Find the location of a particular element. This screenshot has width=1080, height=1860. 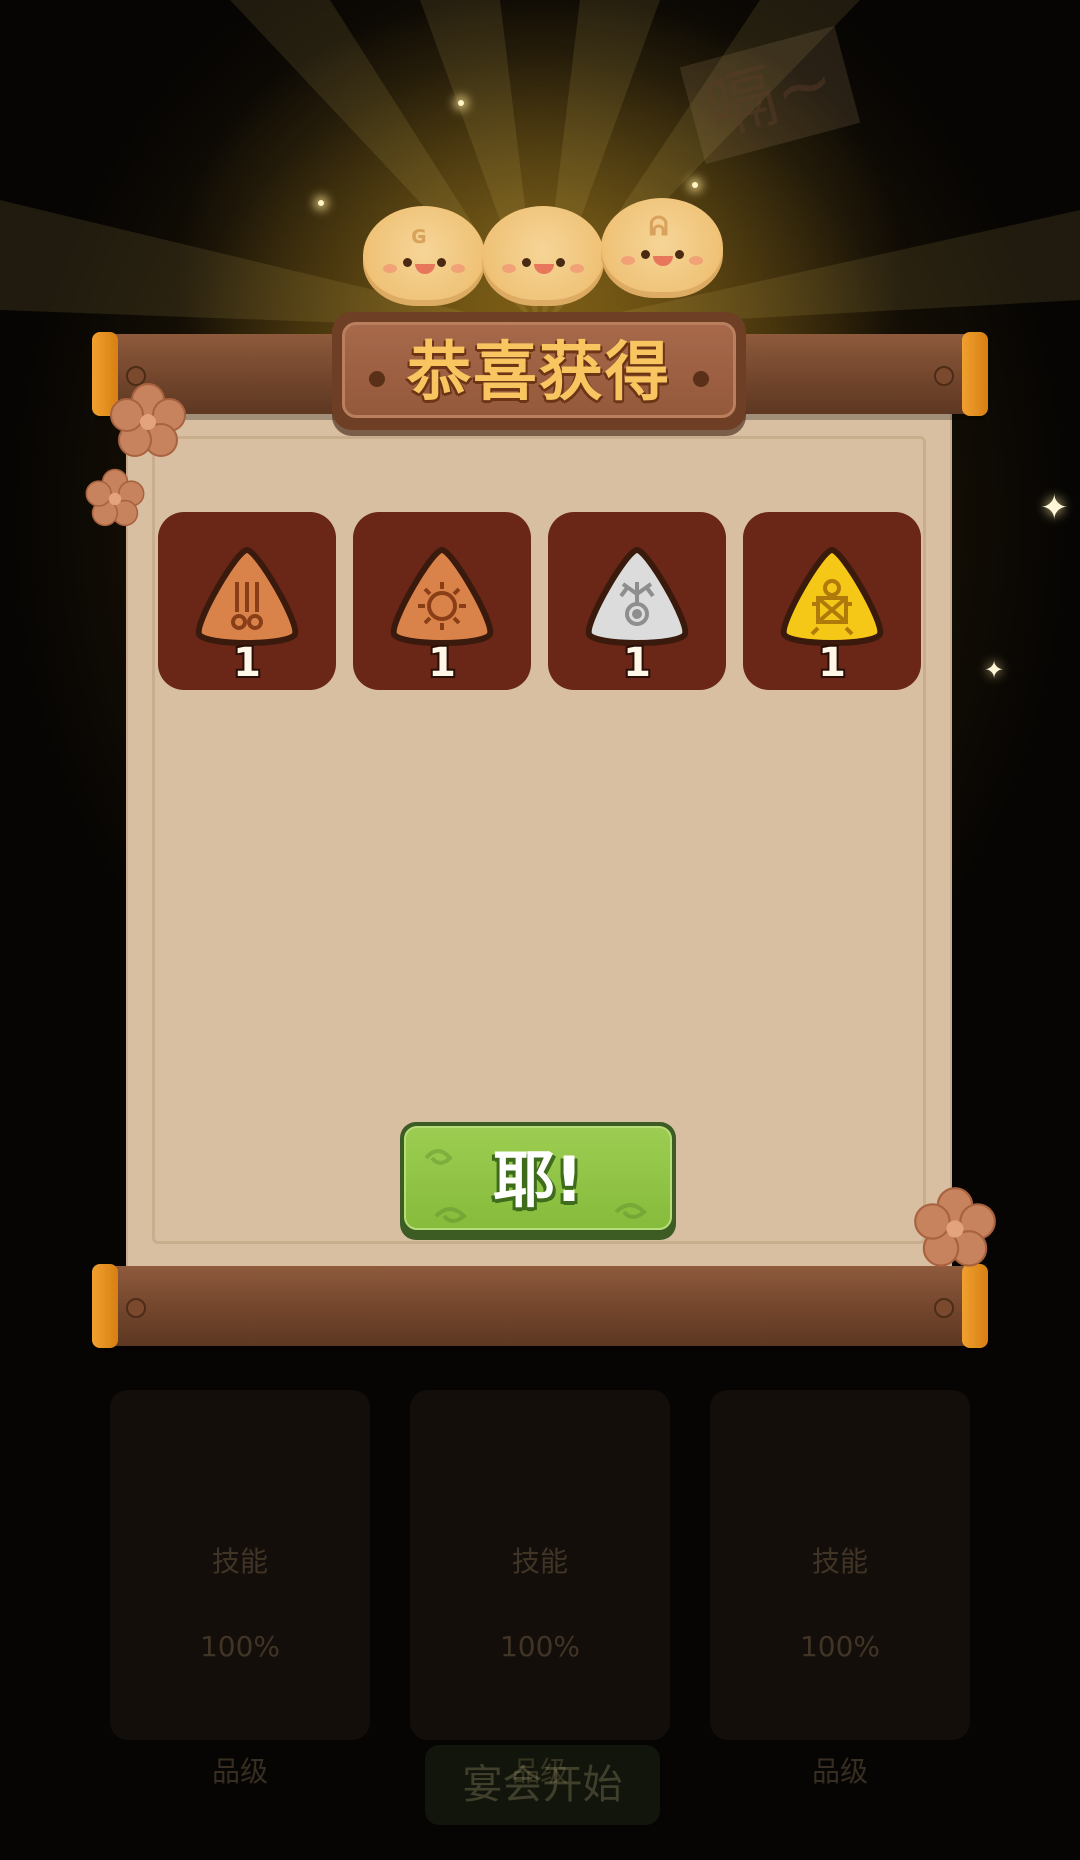

confirm-button-label: 耶! is located at coordinates (538, 1179).